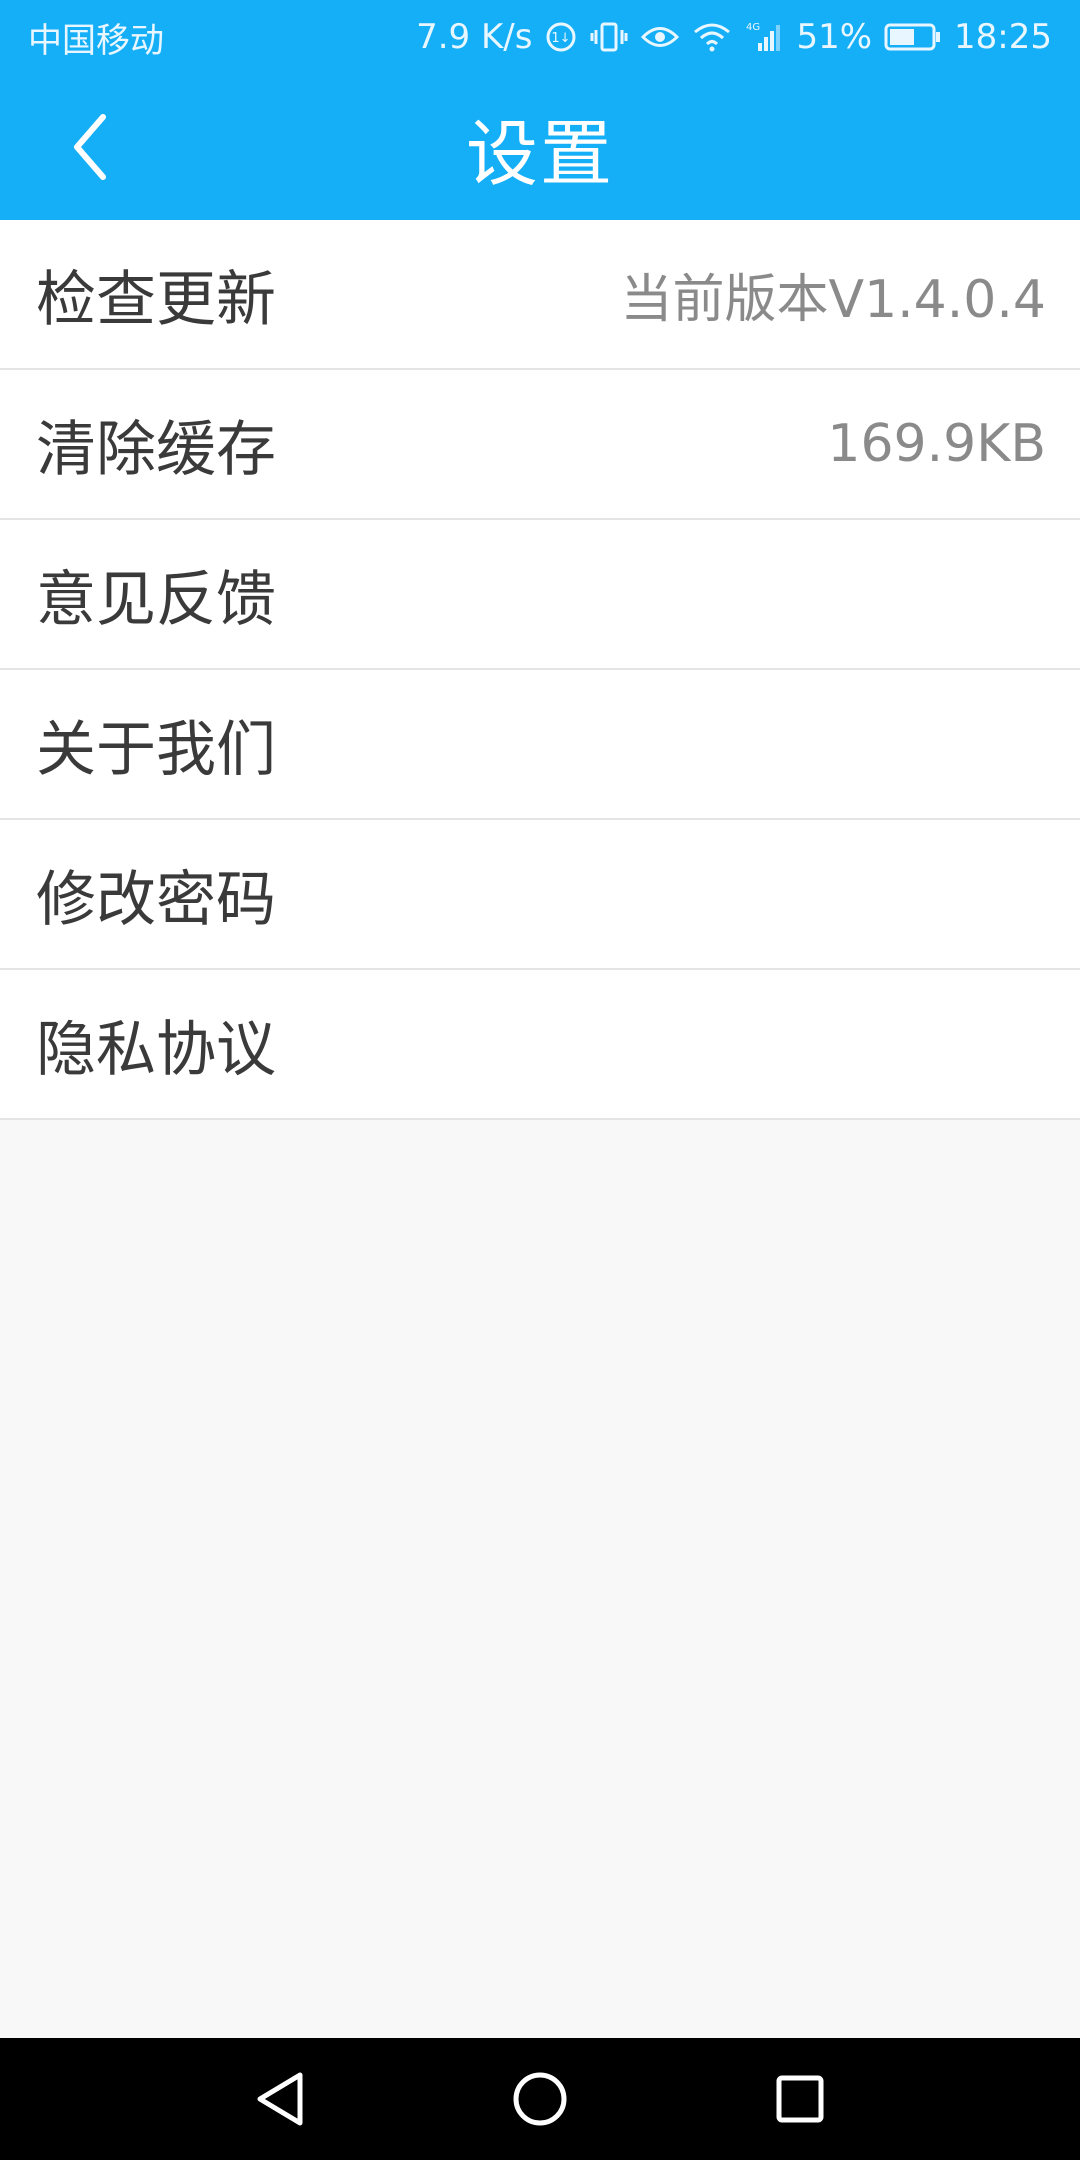 This screenshot has width=1080, height=2160. I want to click on back-triangle-icon, so click(280, 2099).